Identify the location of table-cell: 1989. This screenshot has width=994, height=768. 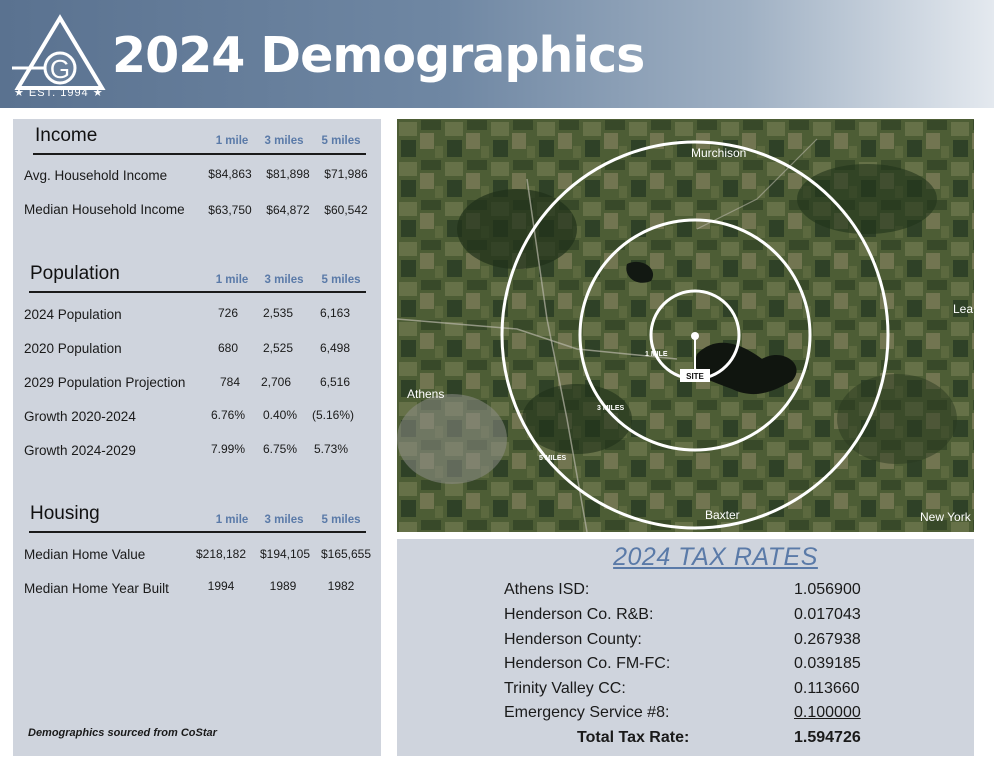
(283, 586).